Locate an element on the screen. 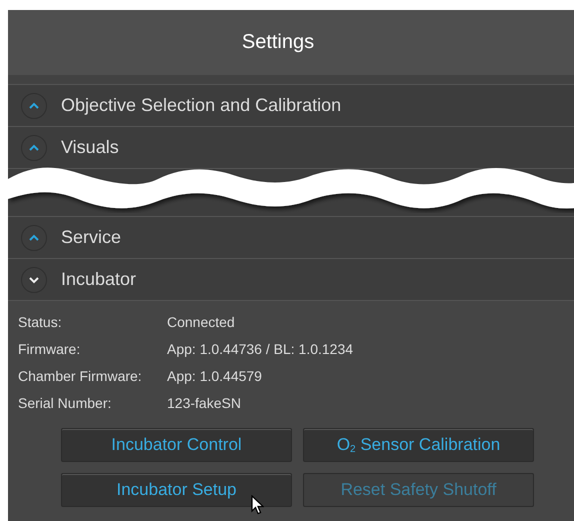 This screenshot has width=574, height=521. section-title: Incubator is located at coordinates (98, 279).